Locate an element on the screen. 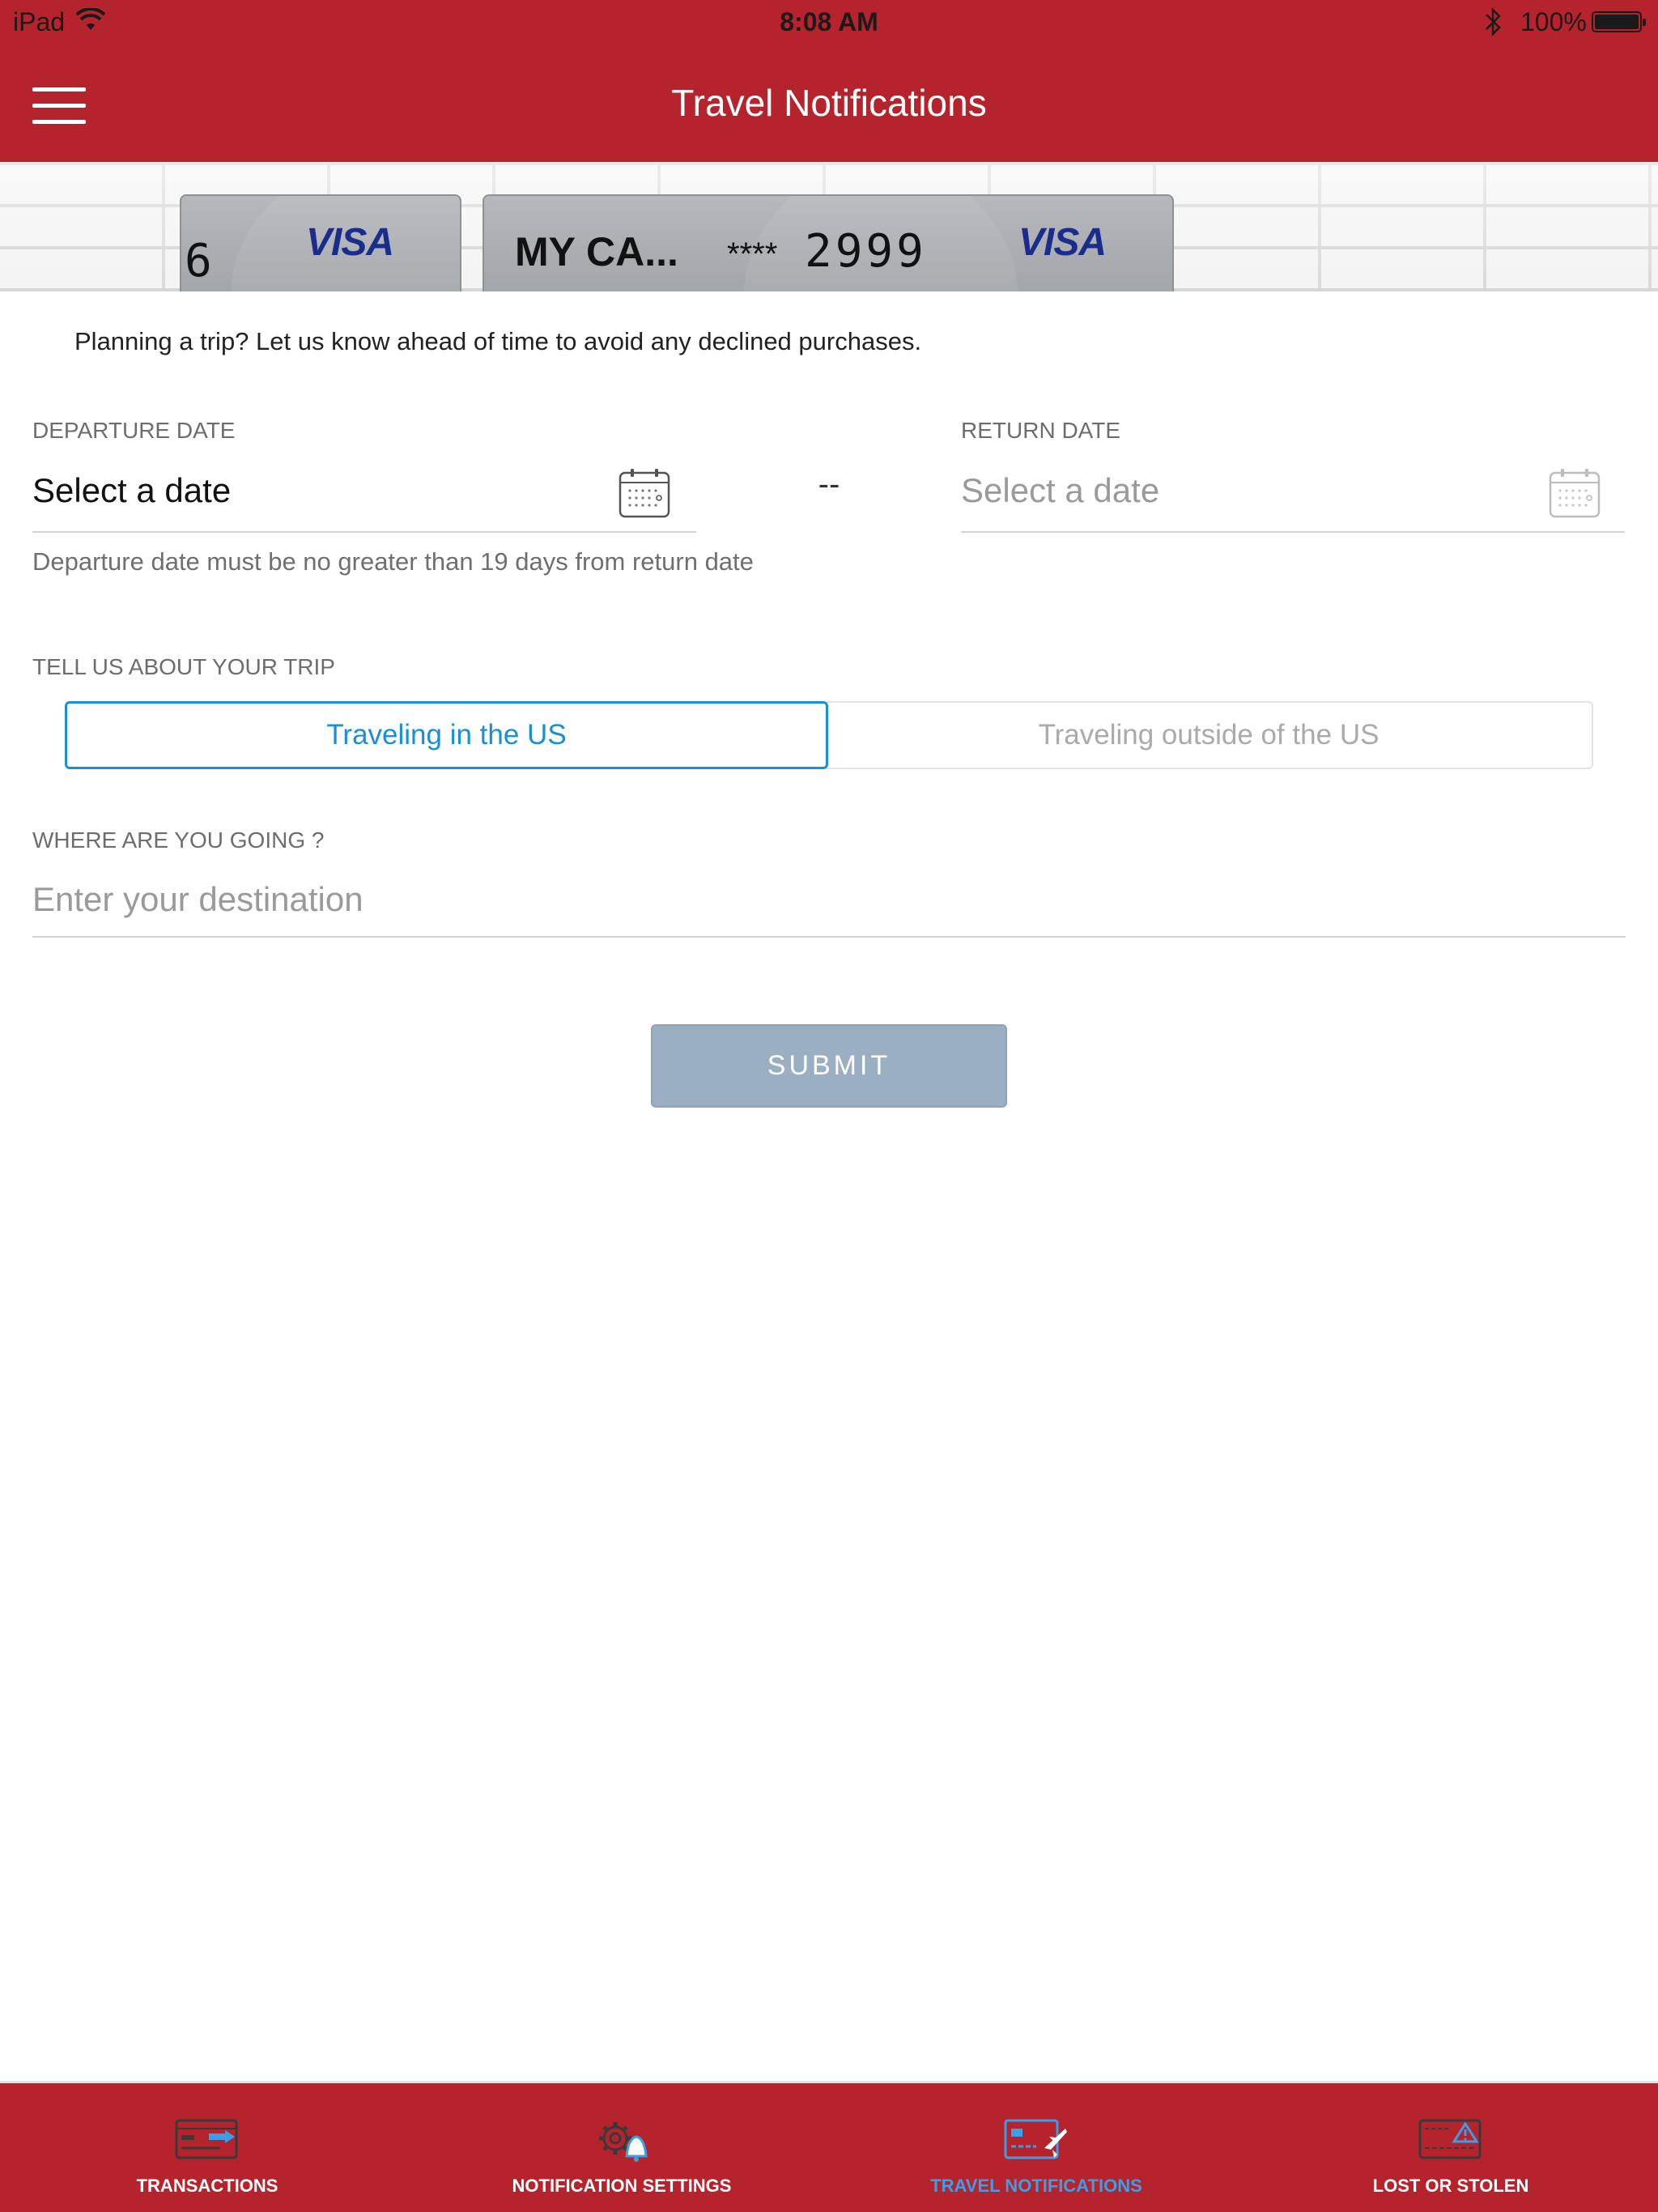 The image size is (1658, 2212). trip-label: TELL US ABOUT YOUR TRIP is located at coordinates (183, 666).